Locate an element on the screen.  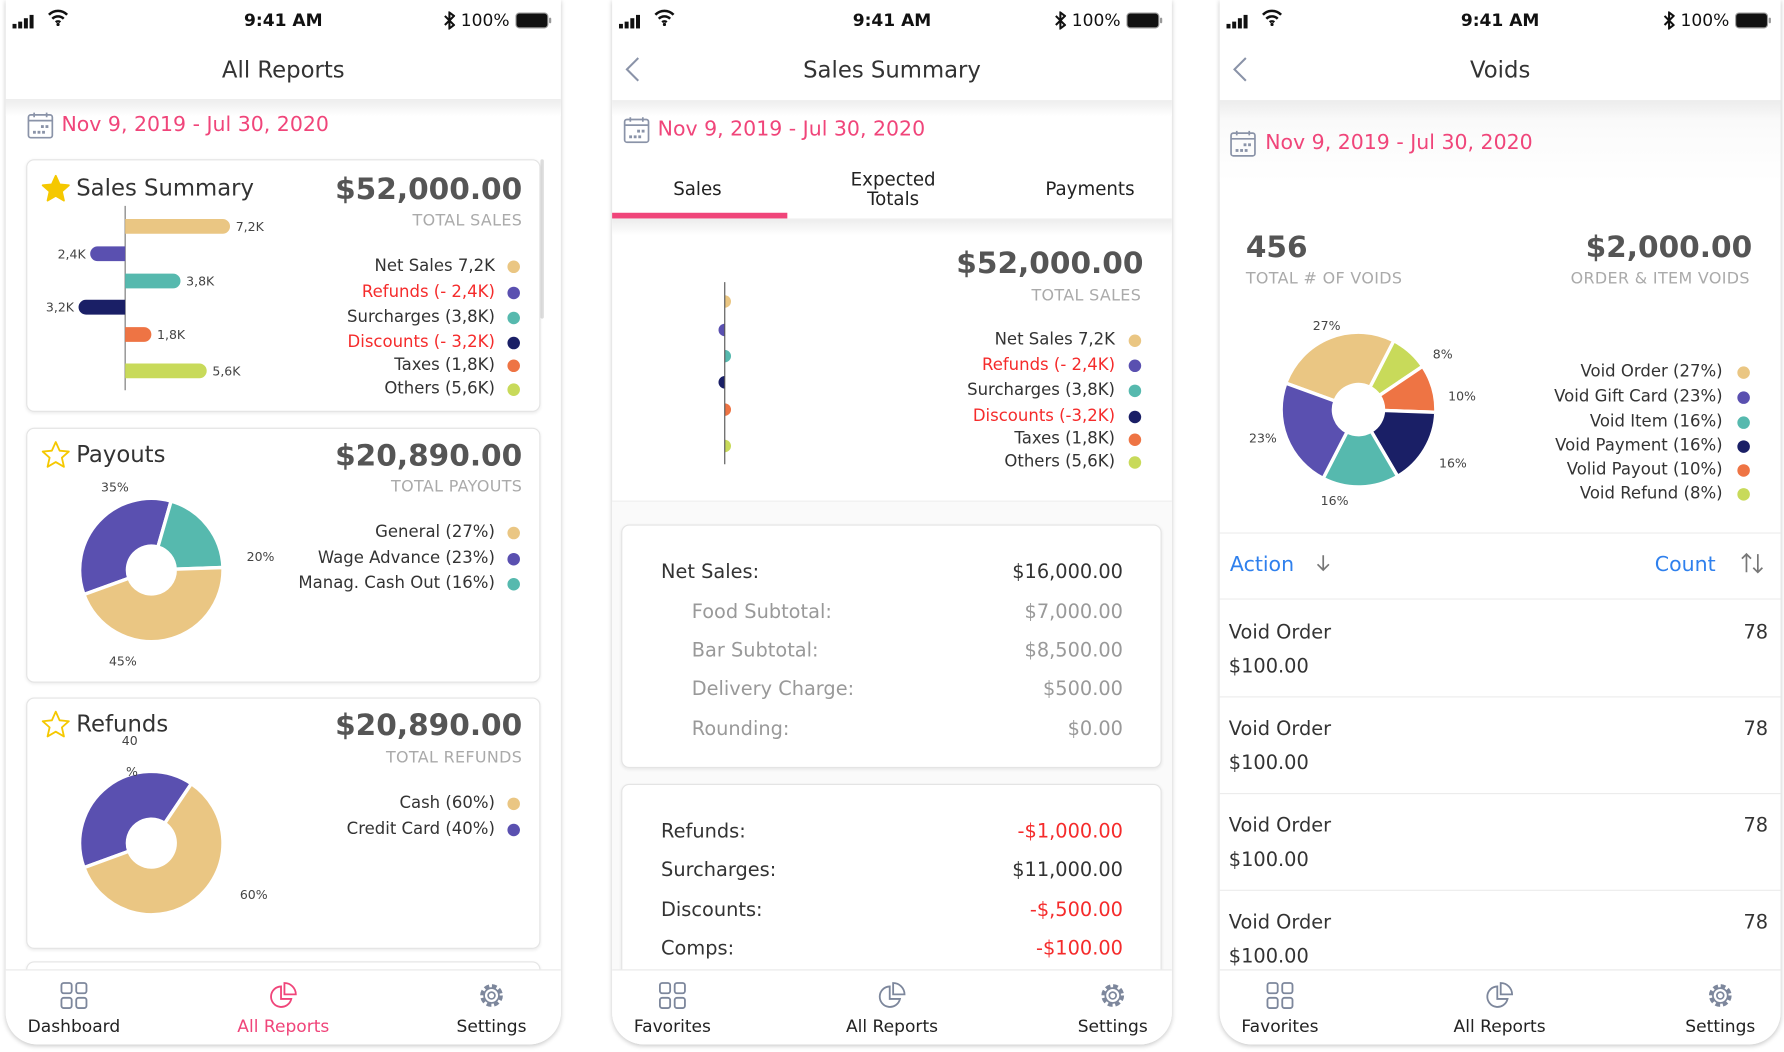
voids-donut-chart: 27% 8% 10% 16% 16% 23% is located at coordinates (1362, 413).